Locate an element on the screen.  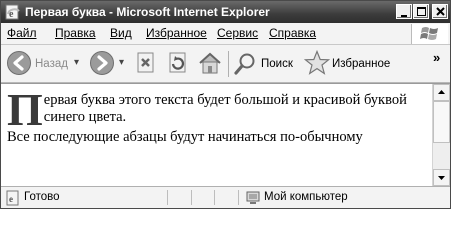
close-button is located at coordinates (440, 11).